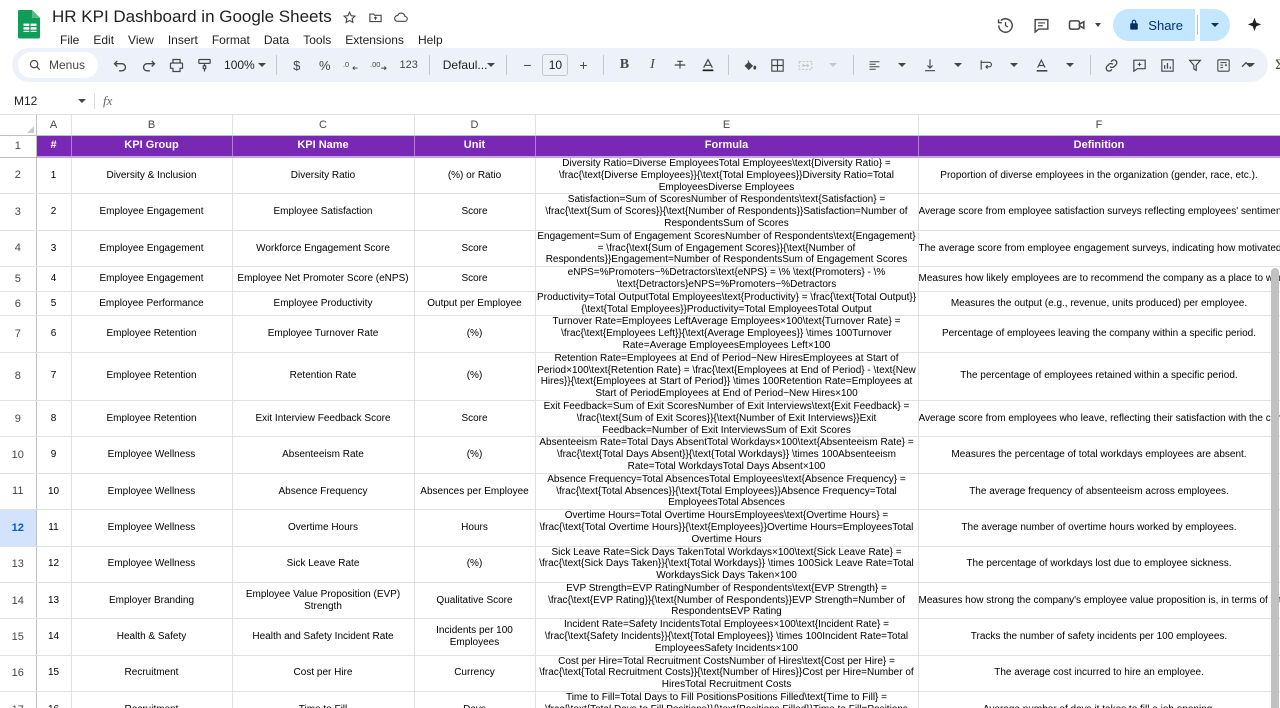  I want to click on fill-color-icon, so click(749, 65).